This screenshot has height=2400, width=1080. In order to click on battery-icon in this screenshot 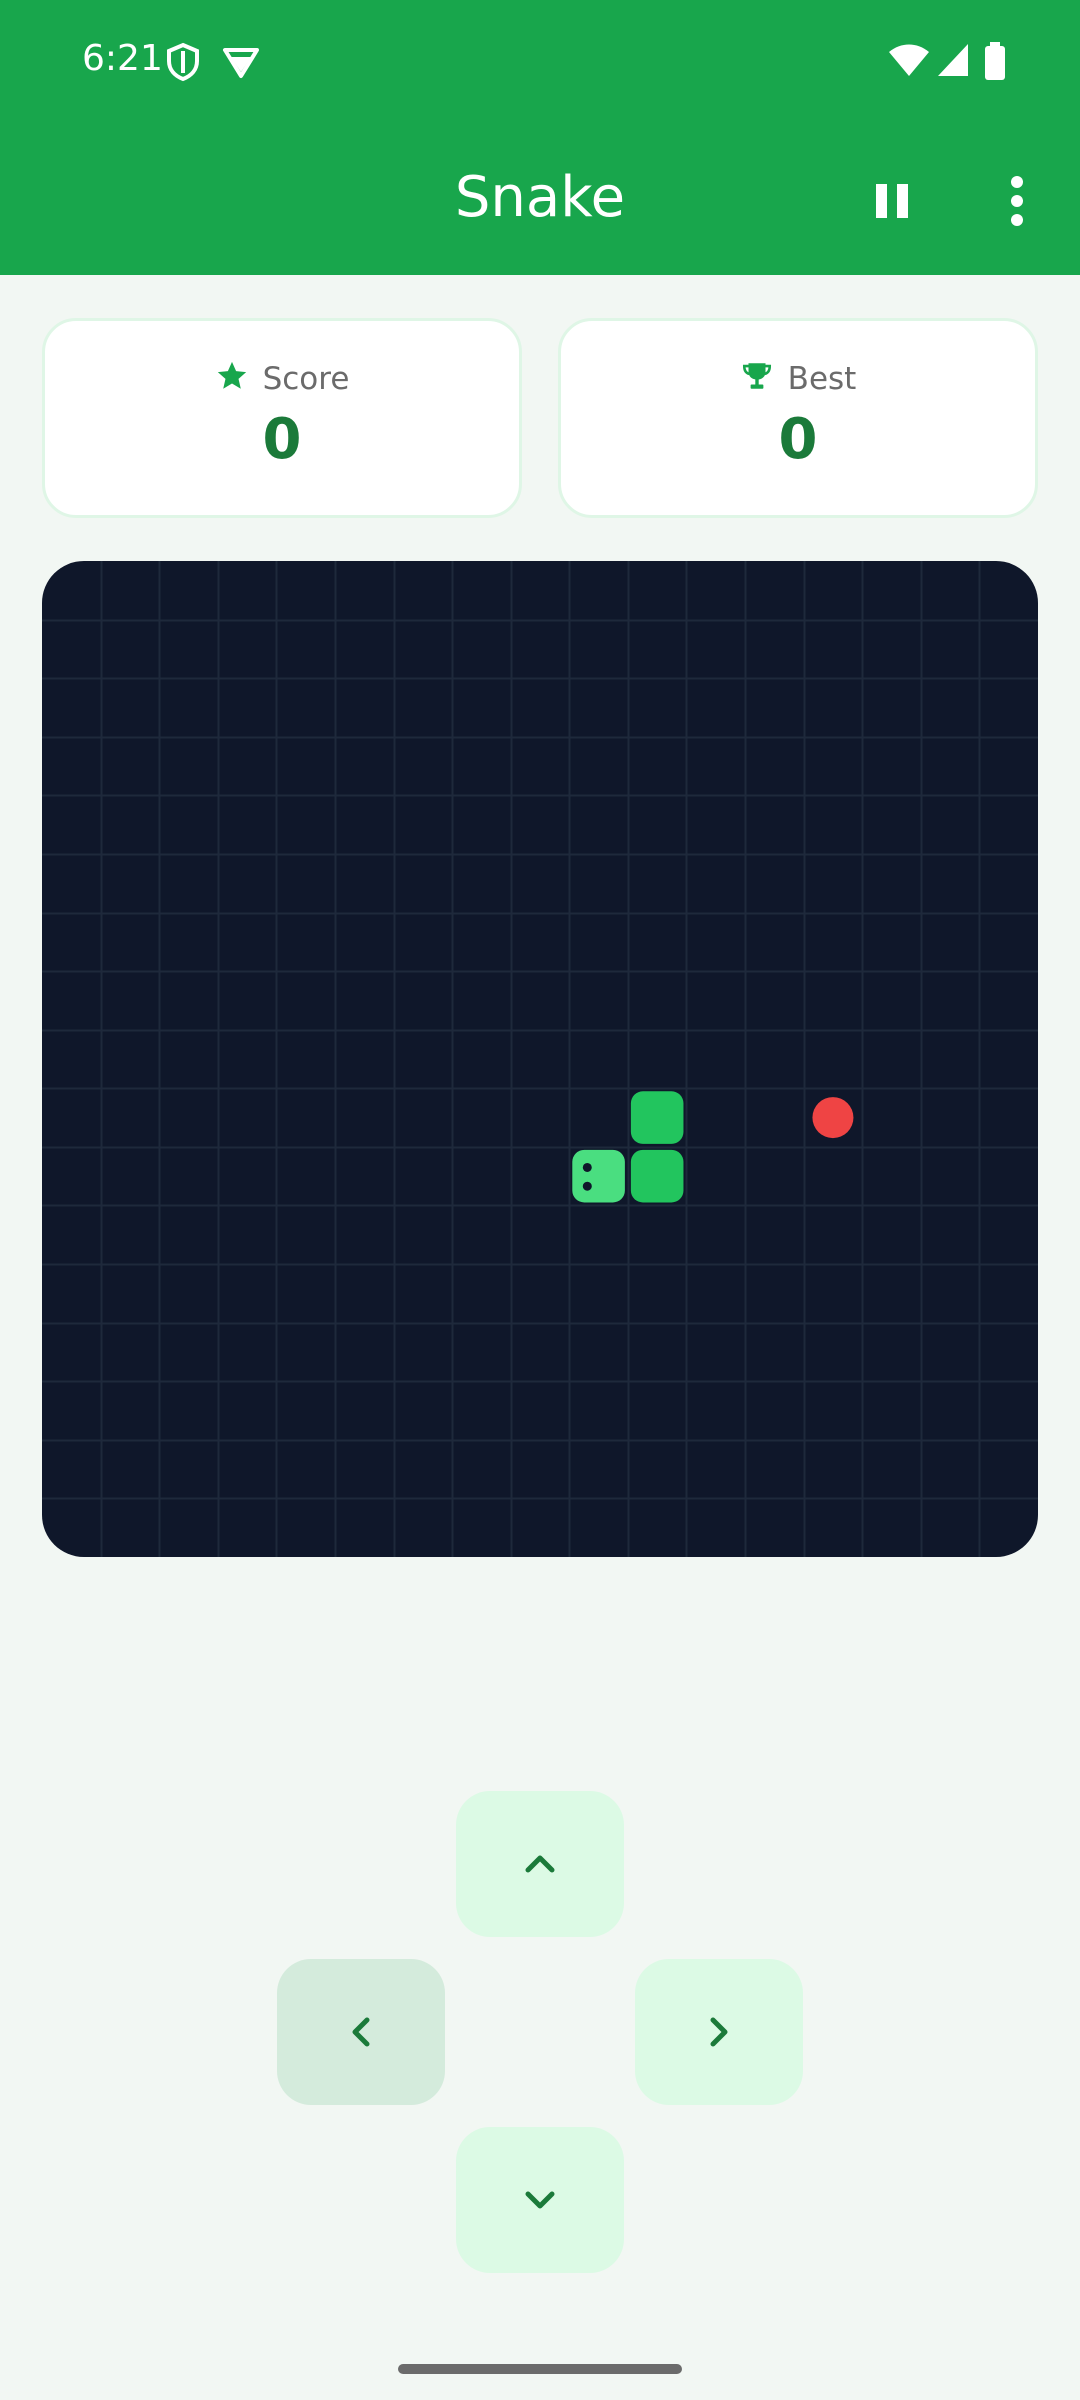, I will do `click(995, 64)`.